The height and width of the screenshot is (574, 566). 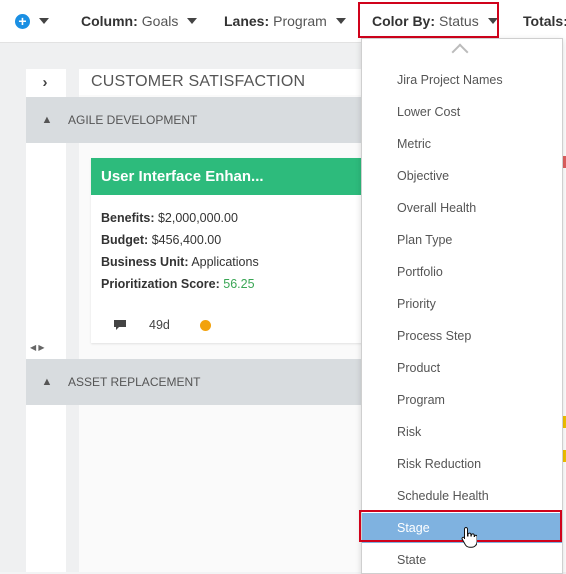 What do you see at coordinates (462, 240) in the screenshot?
I see `dropdown-option-plan-type: Plan Type` at bounding box center [462, 240].